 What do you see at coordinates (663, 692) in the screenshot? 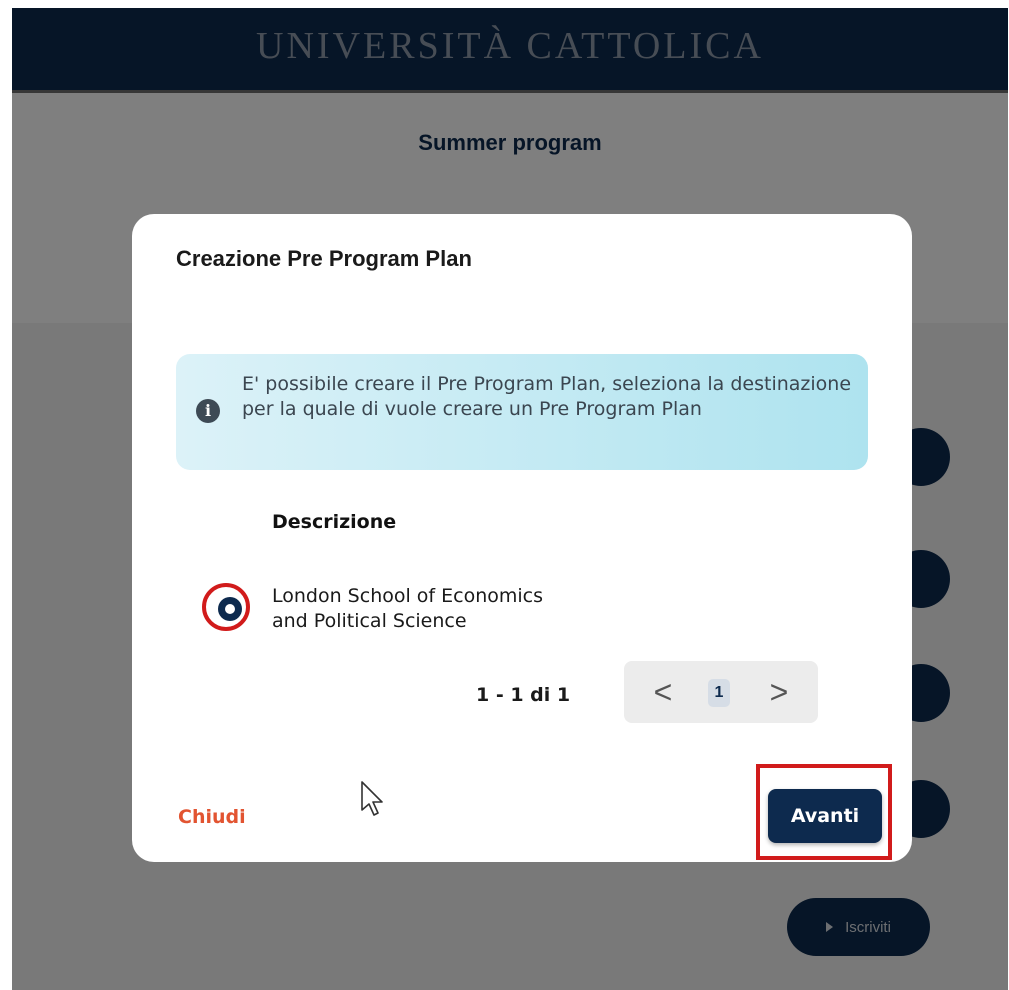
I see `chevron-left-icon: <` at bounding box center [663, 692].